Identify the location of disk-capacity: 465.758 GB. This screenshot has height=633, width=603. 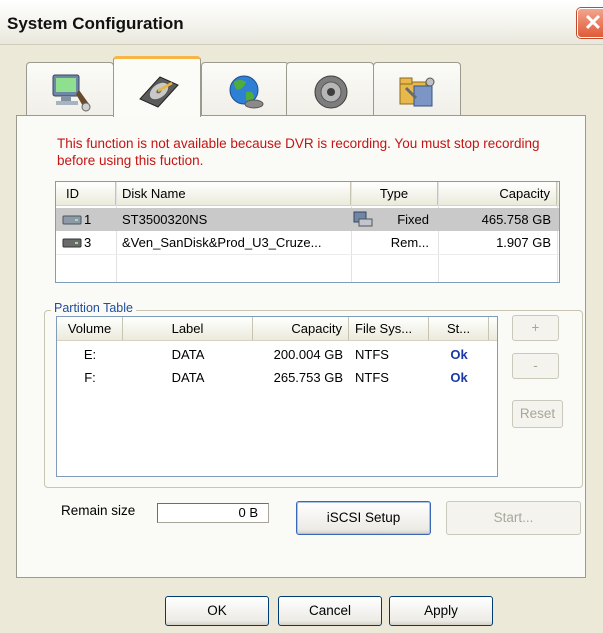
(516, 219).